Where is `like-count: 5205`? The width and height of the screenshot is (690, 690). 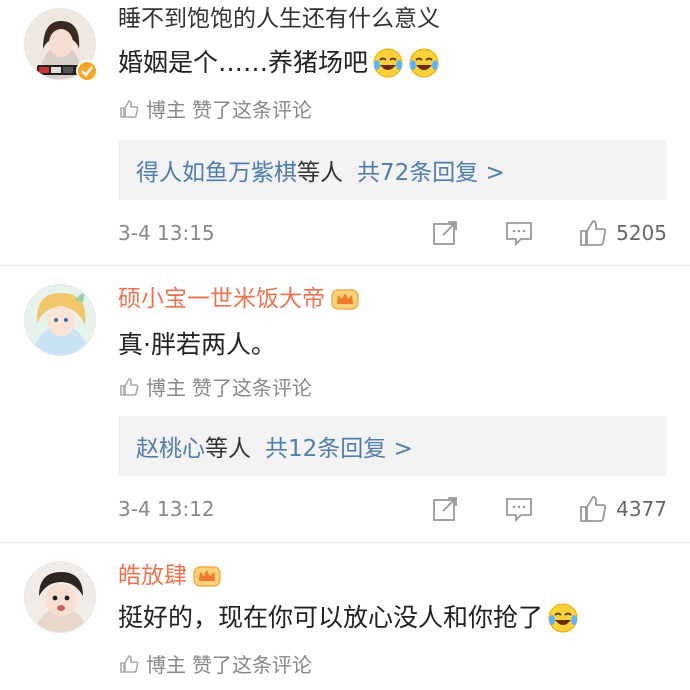
like-count: 5205 is located at coordinates (641, 233).